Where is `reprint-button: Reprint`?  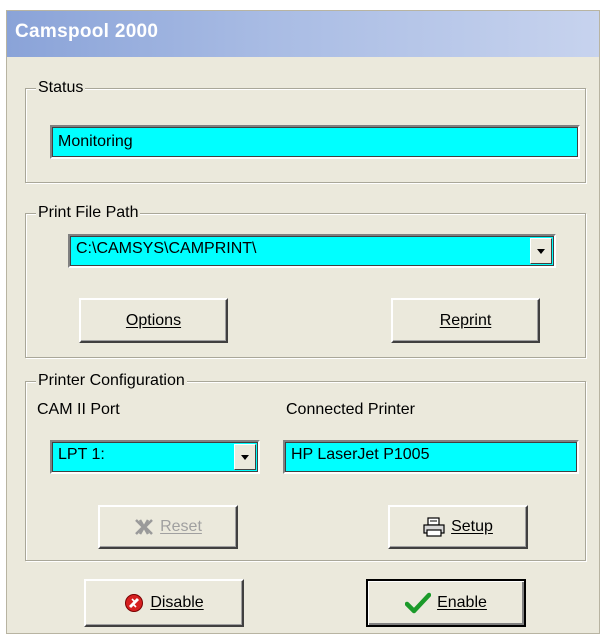
reprint-button: Reprint is located at coordinates (465, 320).